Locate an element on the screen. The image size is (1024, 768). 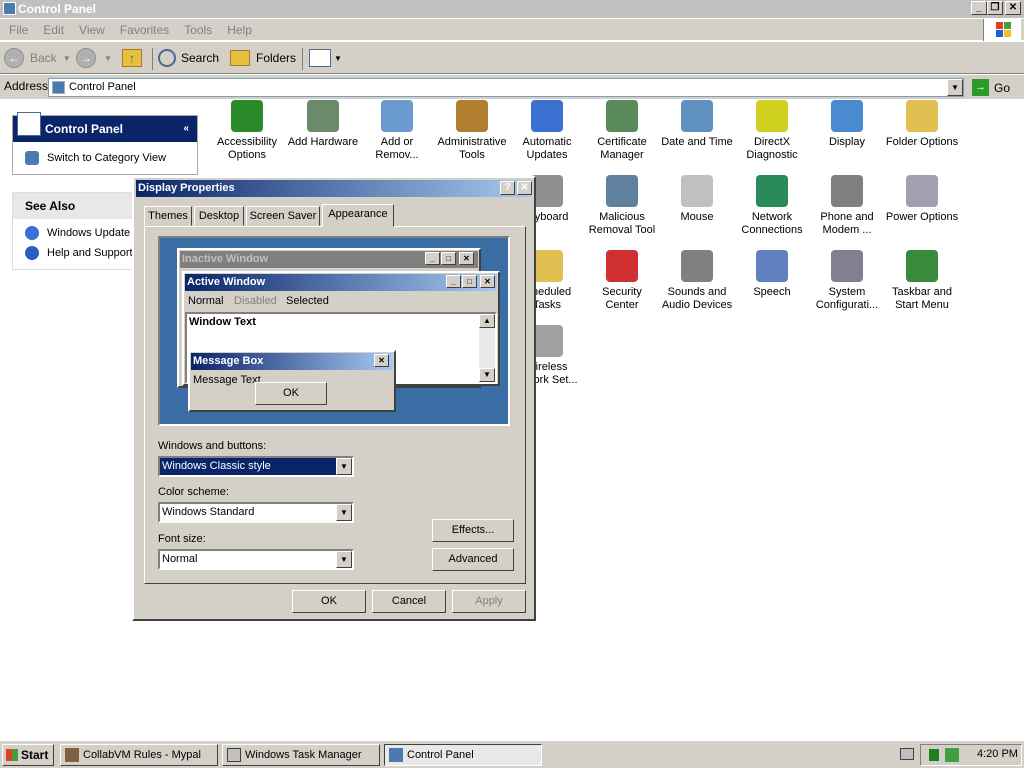
preview-menu-disabled: Disabled is located at coordinates (255, 301).